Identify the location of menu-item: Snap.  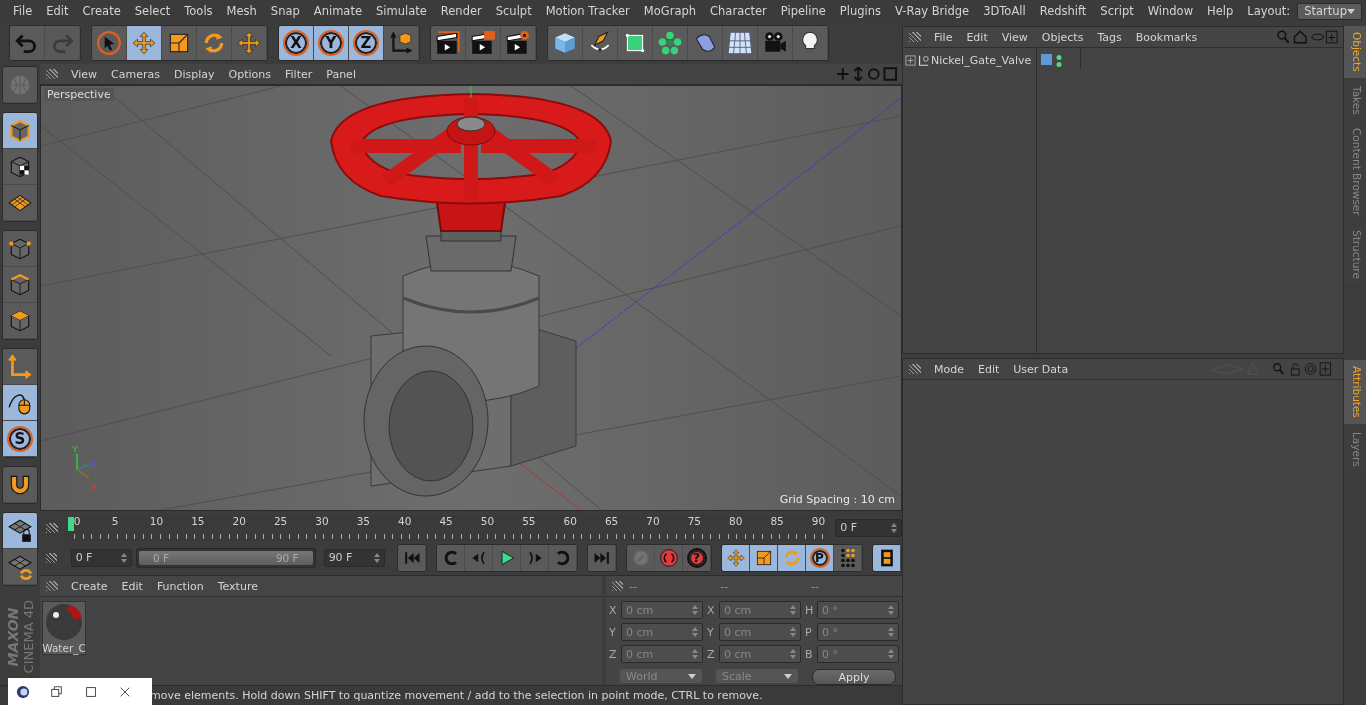
(285, 11).